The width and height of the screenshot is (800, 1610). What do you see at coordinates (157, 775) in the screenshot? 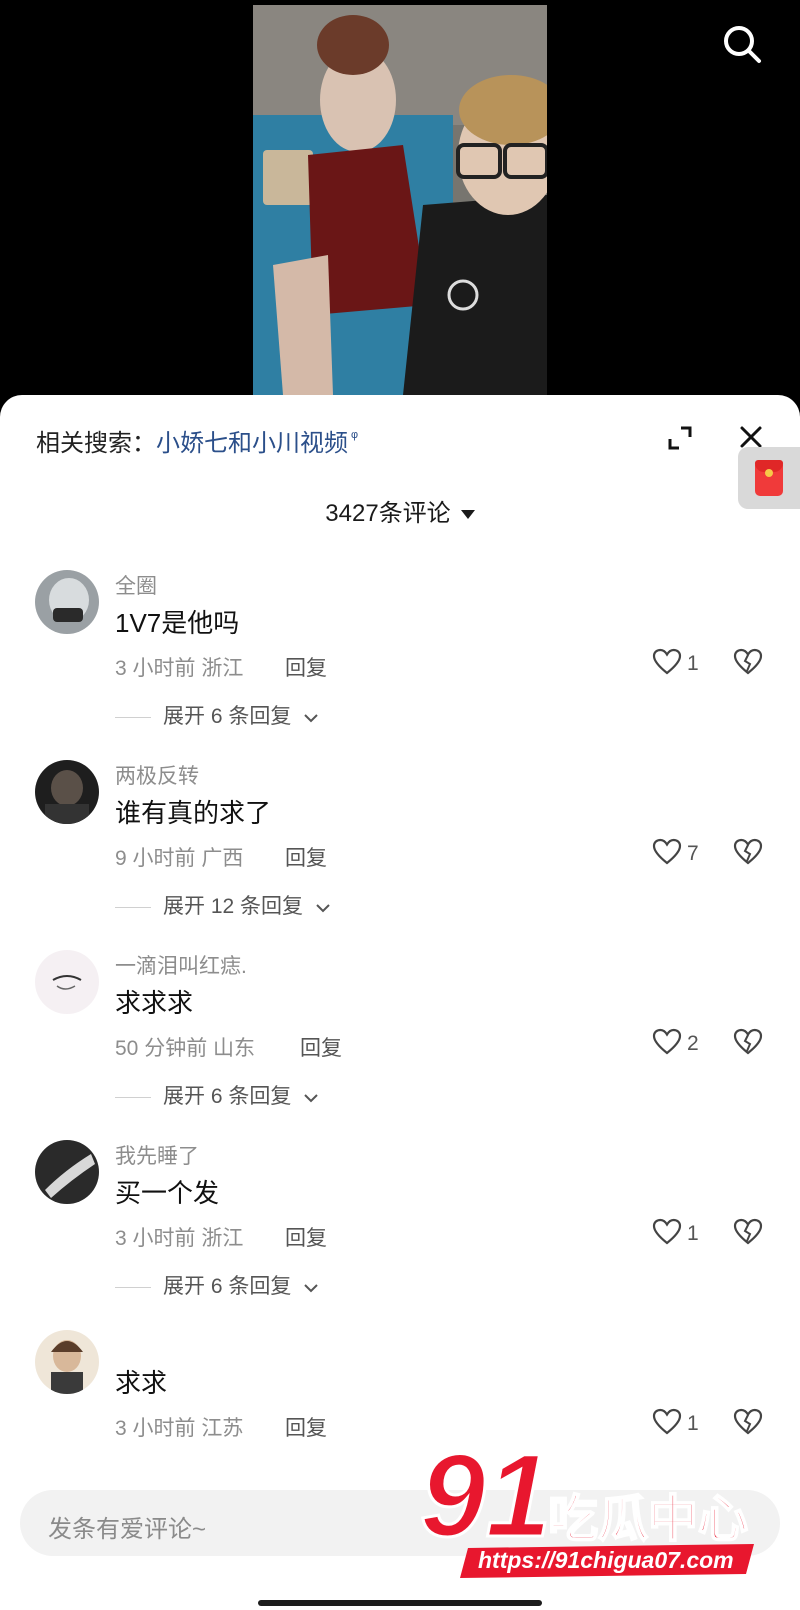
I see `comment-username: 两极反转` at bounding box center [157, 775].